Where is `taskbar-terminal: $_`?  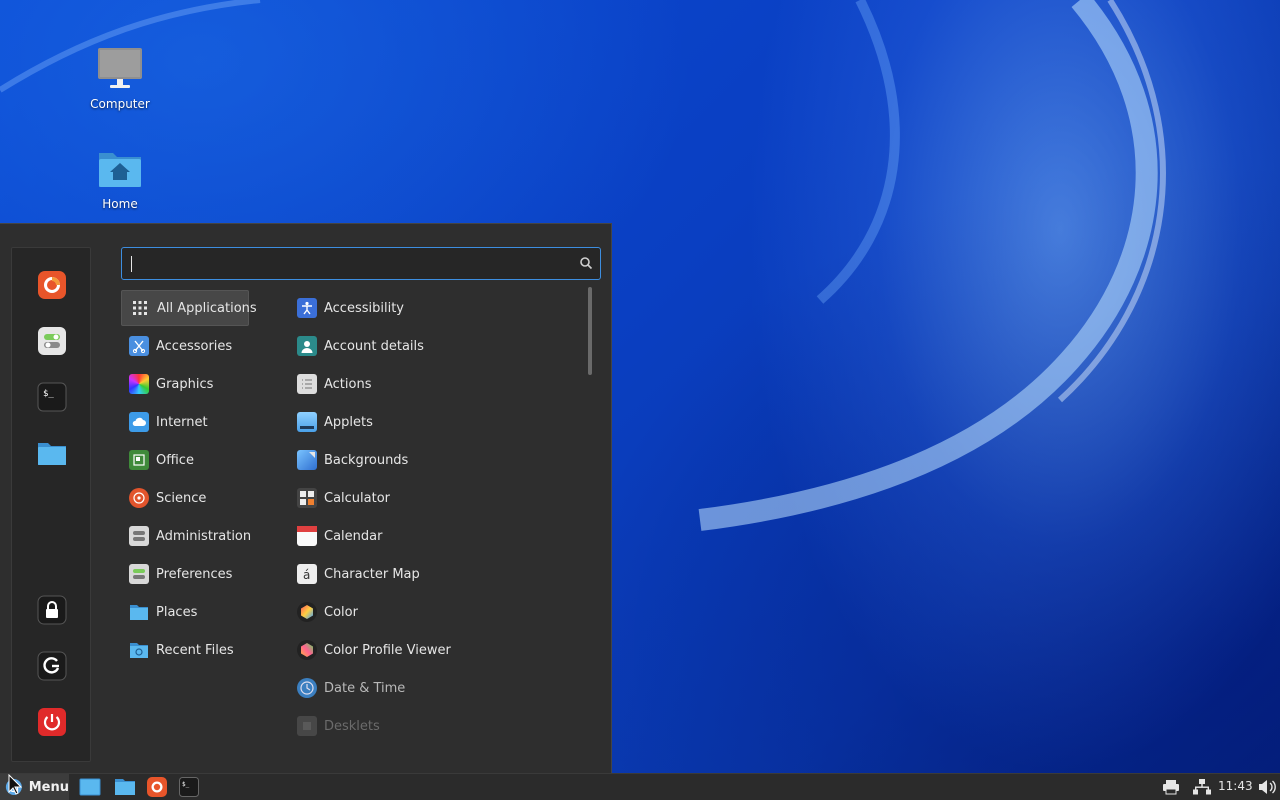 taskbar-terminal: $_ is located at coordinates (189, 787).